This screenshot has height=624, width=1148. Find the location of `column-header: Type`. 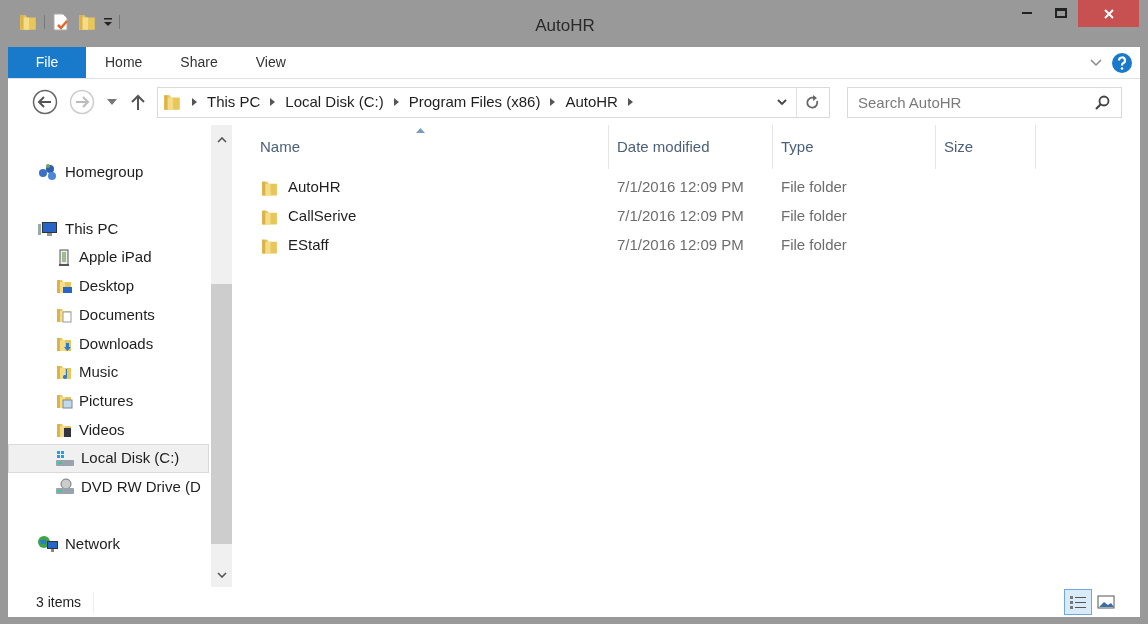

column-header: Type is located at coordinates (854, 147).